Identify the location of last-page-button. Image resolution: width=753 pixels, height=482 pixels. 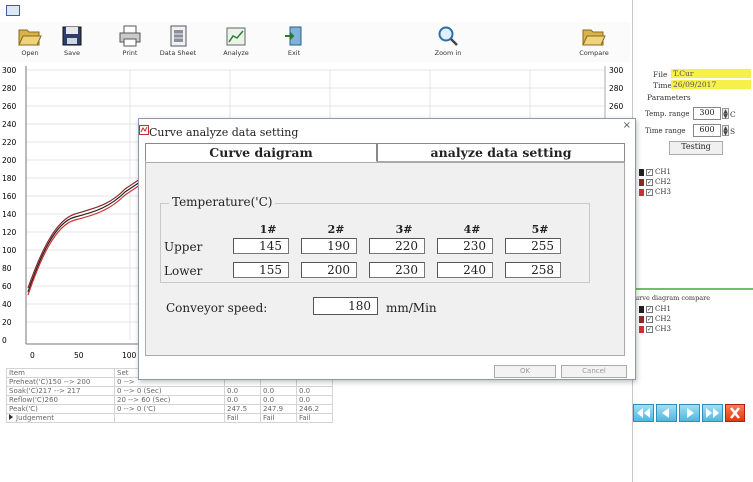
(712, 413).